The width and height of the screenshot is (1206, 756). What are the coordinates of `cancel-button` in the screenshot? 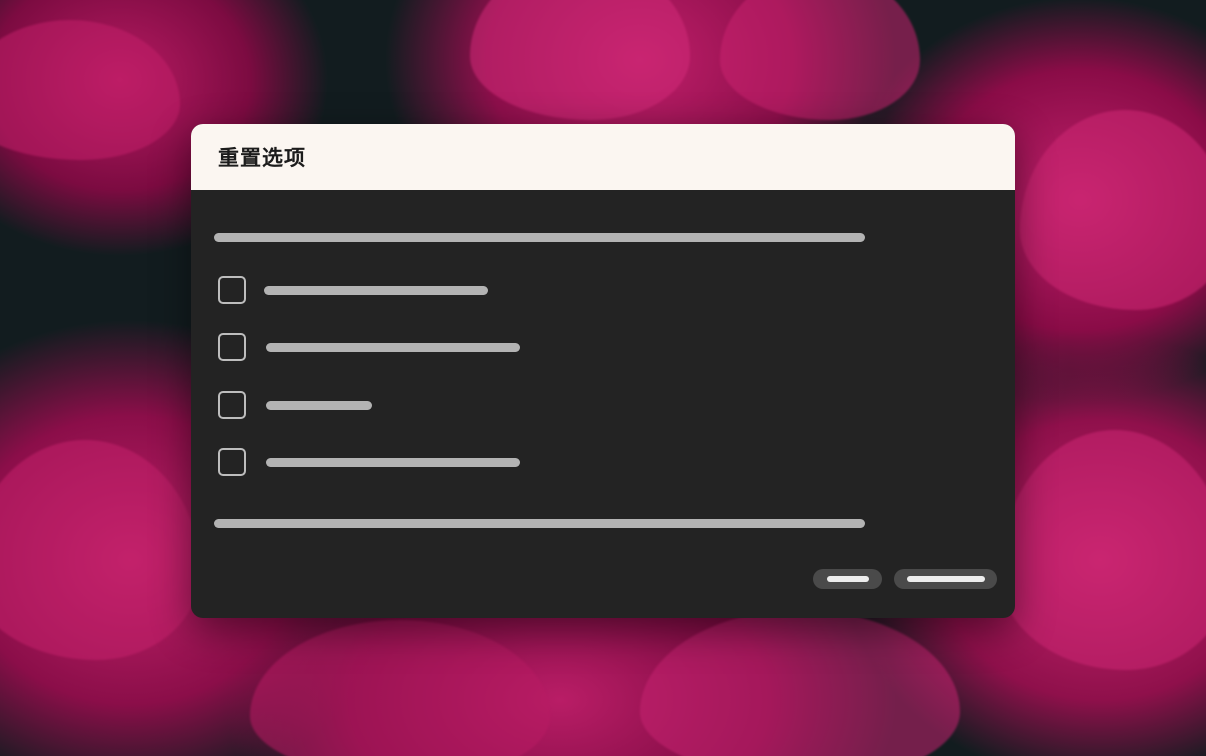 It's located at (847, 579).